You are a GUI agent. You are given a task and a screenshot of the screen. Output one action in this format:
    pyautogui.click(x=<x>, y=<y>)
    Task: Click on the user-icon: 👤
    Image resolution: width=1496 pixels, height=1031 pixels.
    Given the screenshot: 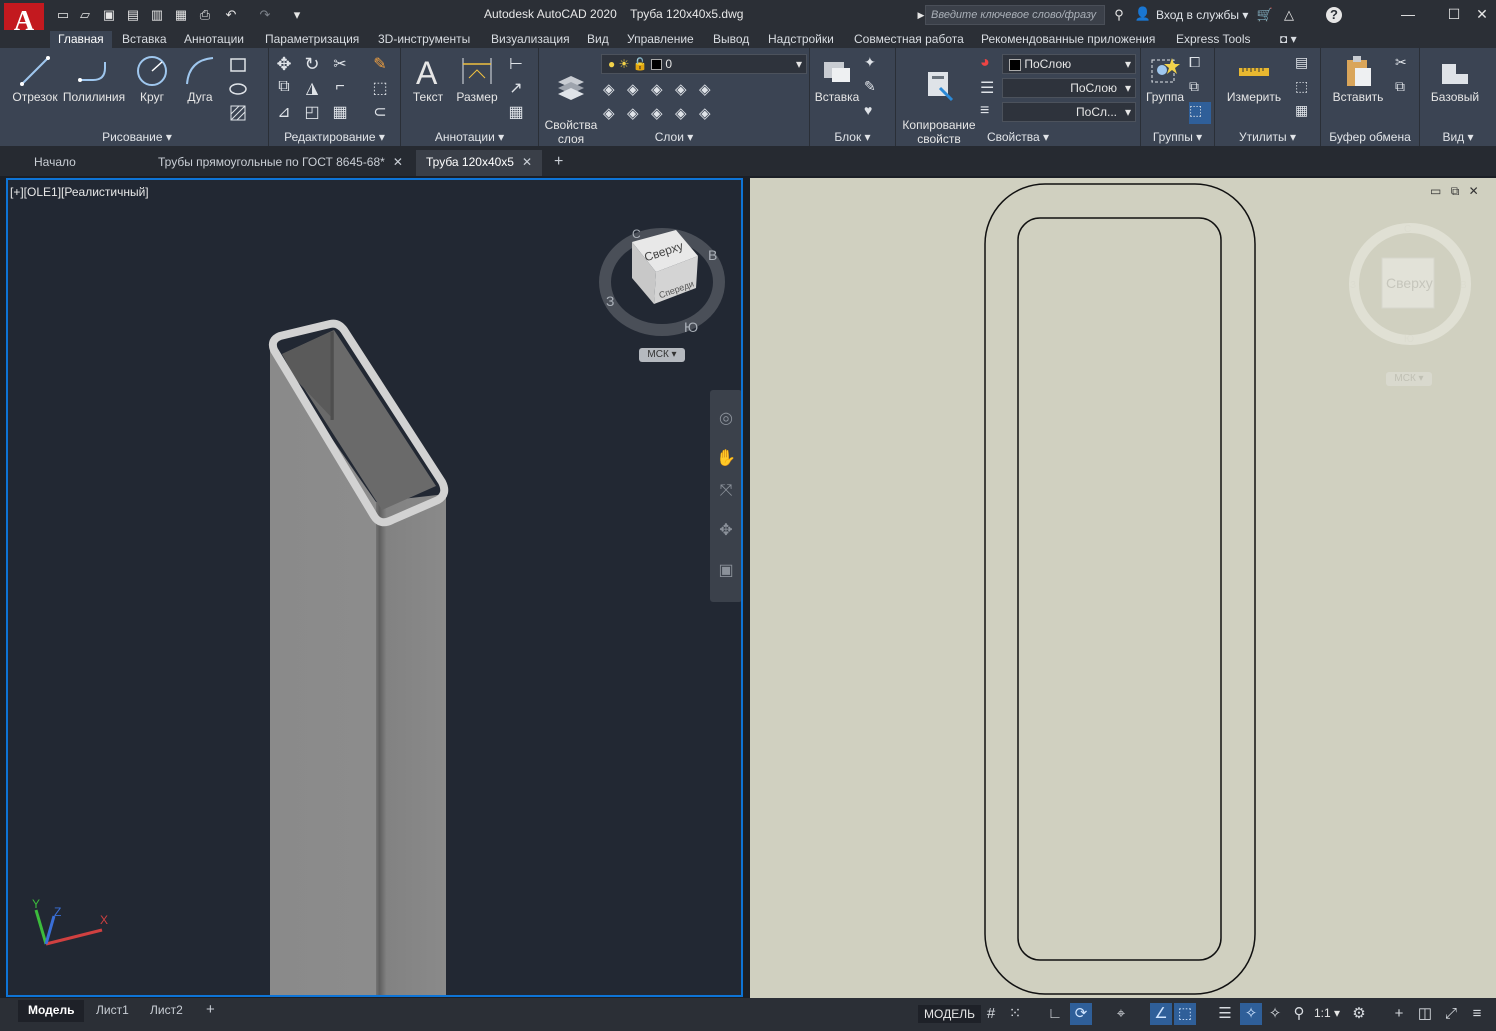 What is the action you would take?
    pyautogui.click(x=1143, y=14)
    